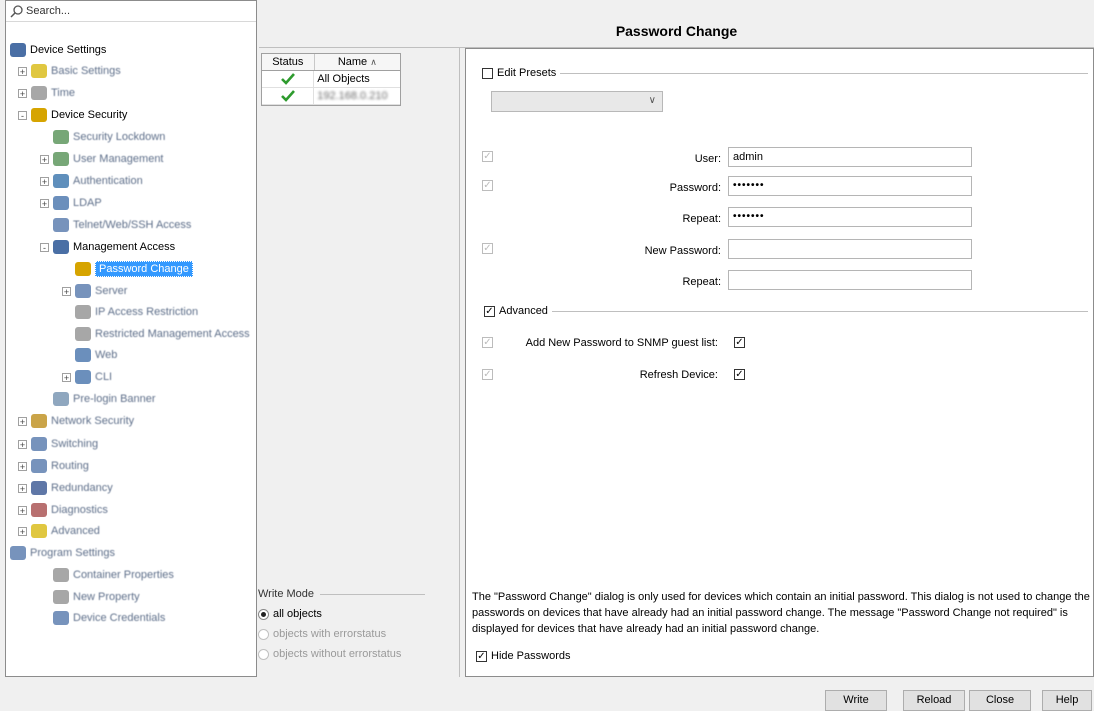  What do you see at coordinates (707, 159) in the screenshot?
I see `user-label: User:` at bounding box center [707, 159].